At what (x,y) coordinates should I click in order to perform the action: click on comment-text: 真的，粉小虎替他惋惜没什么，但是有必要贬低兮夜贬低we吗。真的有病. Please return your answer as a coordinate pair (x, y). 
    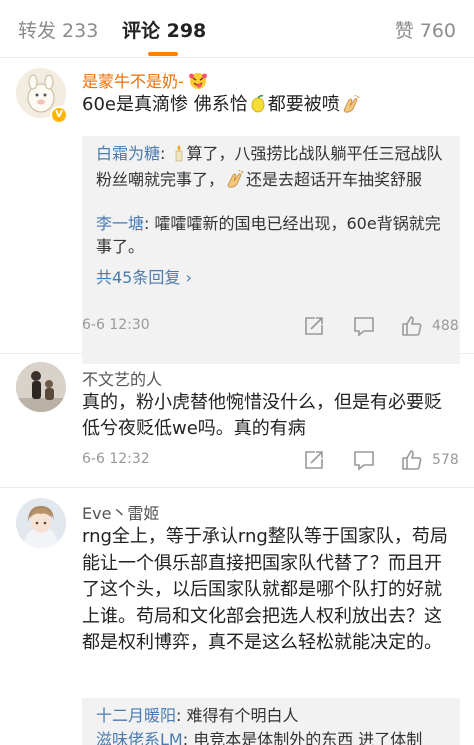
    Looking at the image, I should click on (262, 415).